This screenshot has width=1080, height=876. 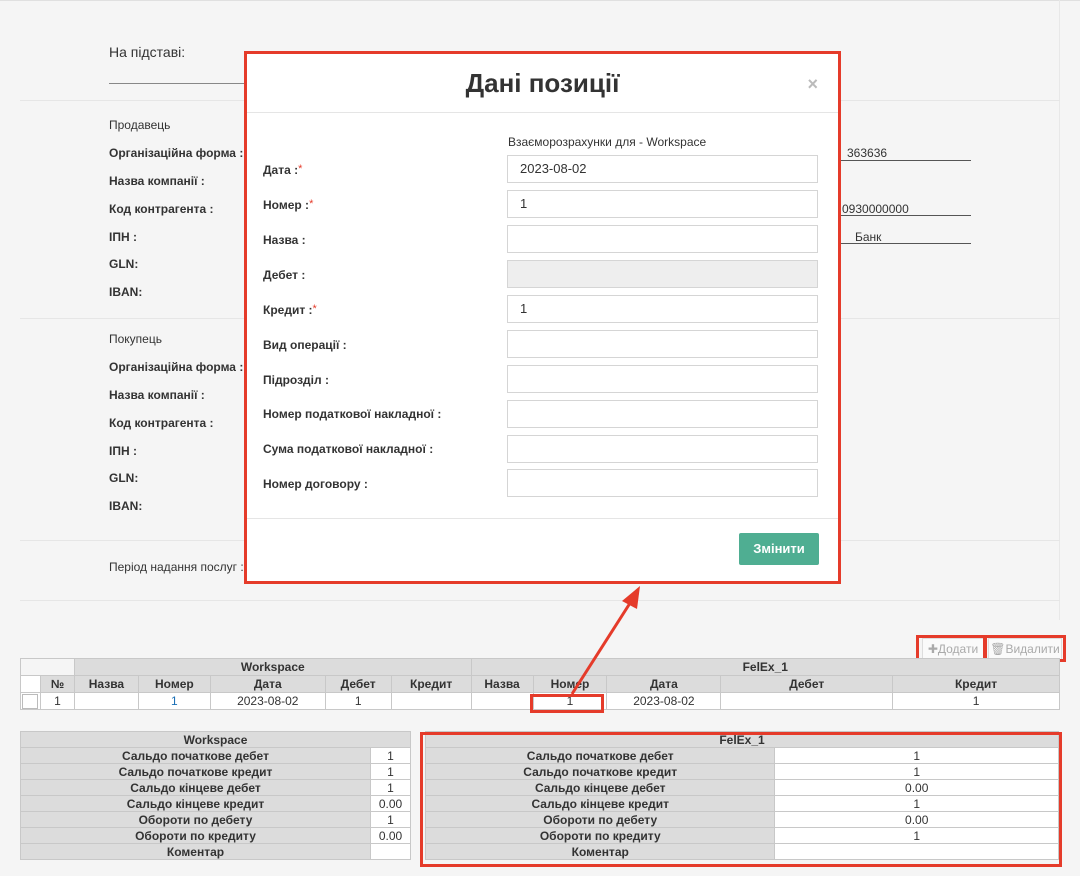 I want to click on sw-label-6: Коментар, so click(x=195, y=851).